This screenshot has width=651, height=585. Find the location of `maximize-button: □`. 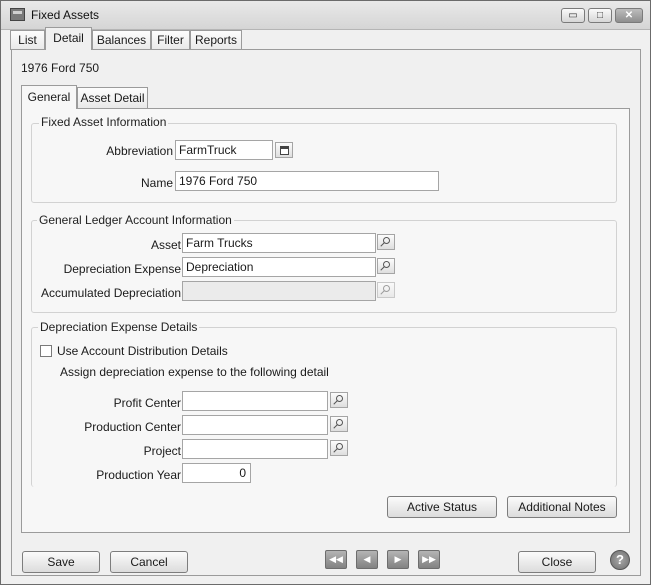

maximize-button: □ is located at coordinates (600, 15).